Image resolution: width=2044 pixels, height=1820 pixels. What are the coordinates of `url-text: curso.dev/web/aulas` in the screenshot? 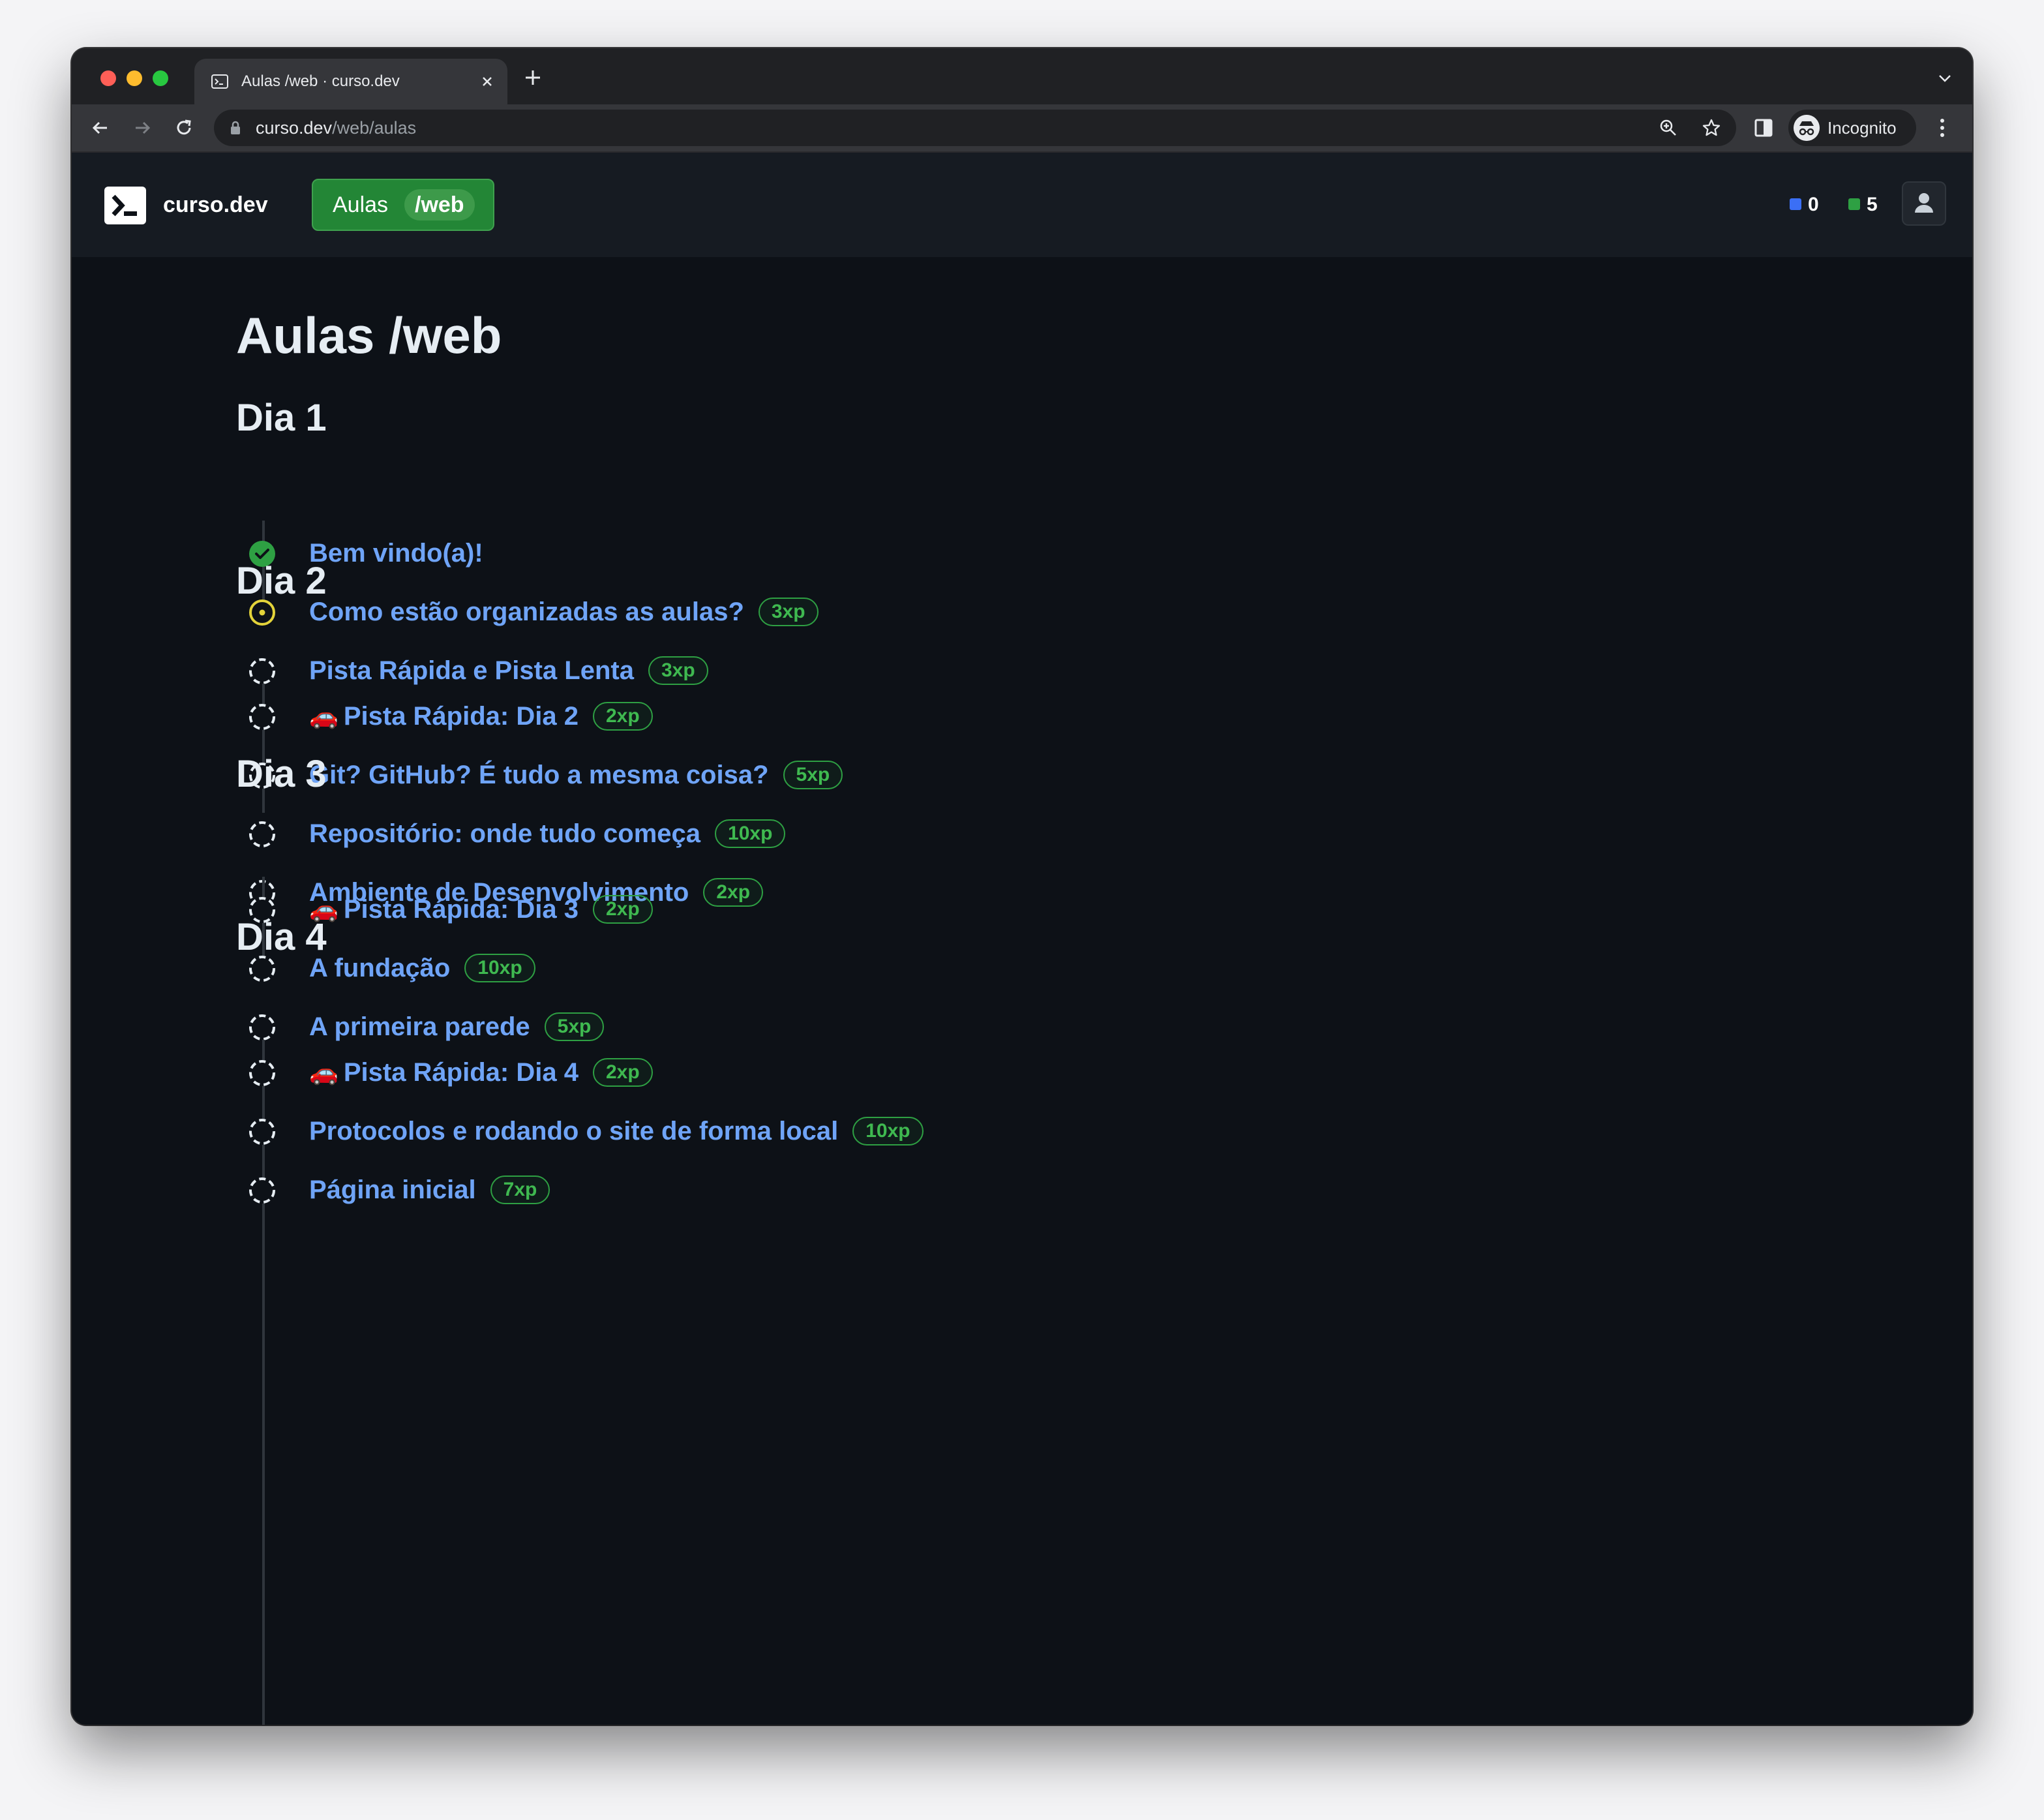 It's located at (336, 128).